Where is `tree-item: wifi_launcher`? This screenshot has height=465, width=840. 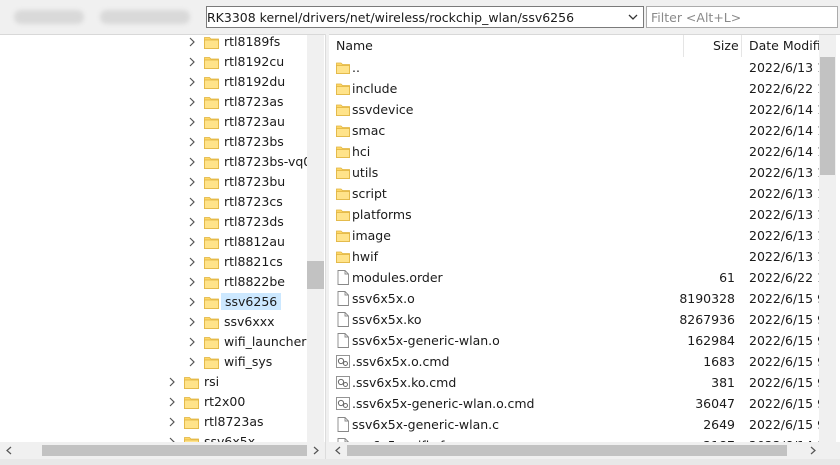 tree-item: wifi_launcher is located at coordinates (153, 342).